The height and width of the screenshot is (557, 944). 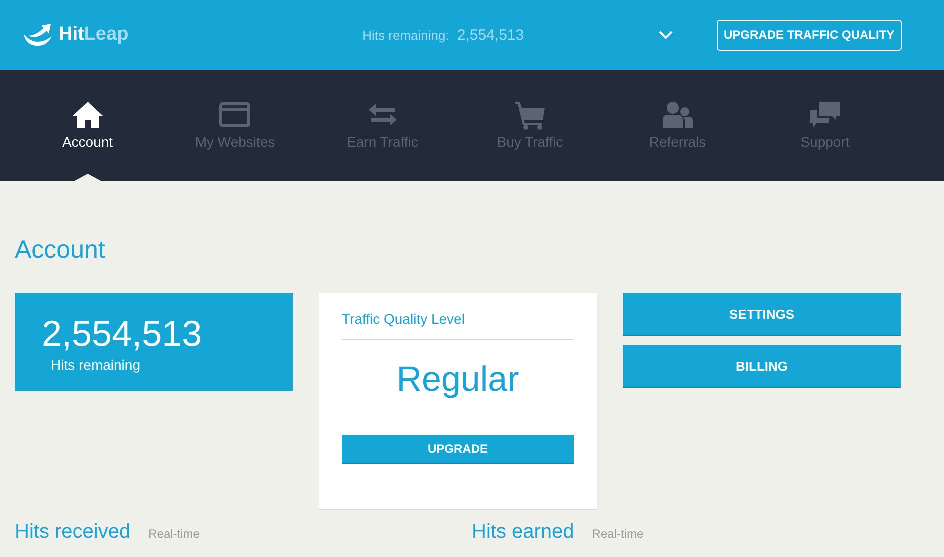 What do you see at coordinates (825, 115) in the screenshot?
I see `chat-bubbles-icon` at bounding box center [825, 115].